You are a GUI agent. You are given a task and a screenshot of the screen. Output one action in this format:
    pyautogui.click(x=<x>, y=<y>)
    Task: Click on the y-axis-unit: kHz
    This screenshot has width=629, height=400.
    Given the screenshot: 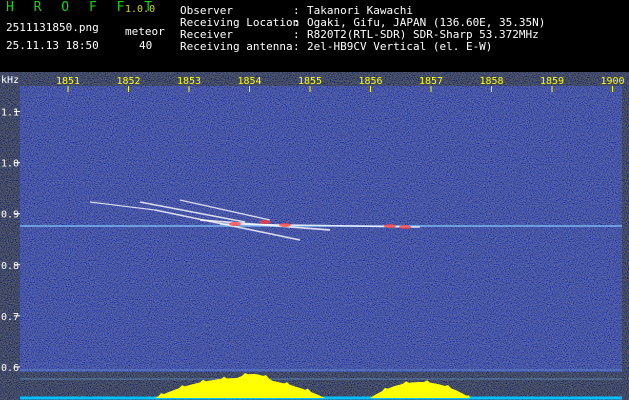 What is the action you would take?
    pyautogui.click(x=10, y=80)
    